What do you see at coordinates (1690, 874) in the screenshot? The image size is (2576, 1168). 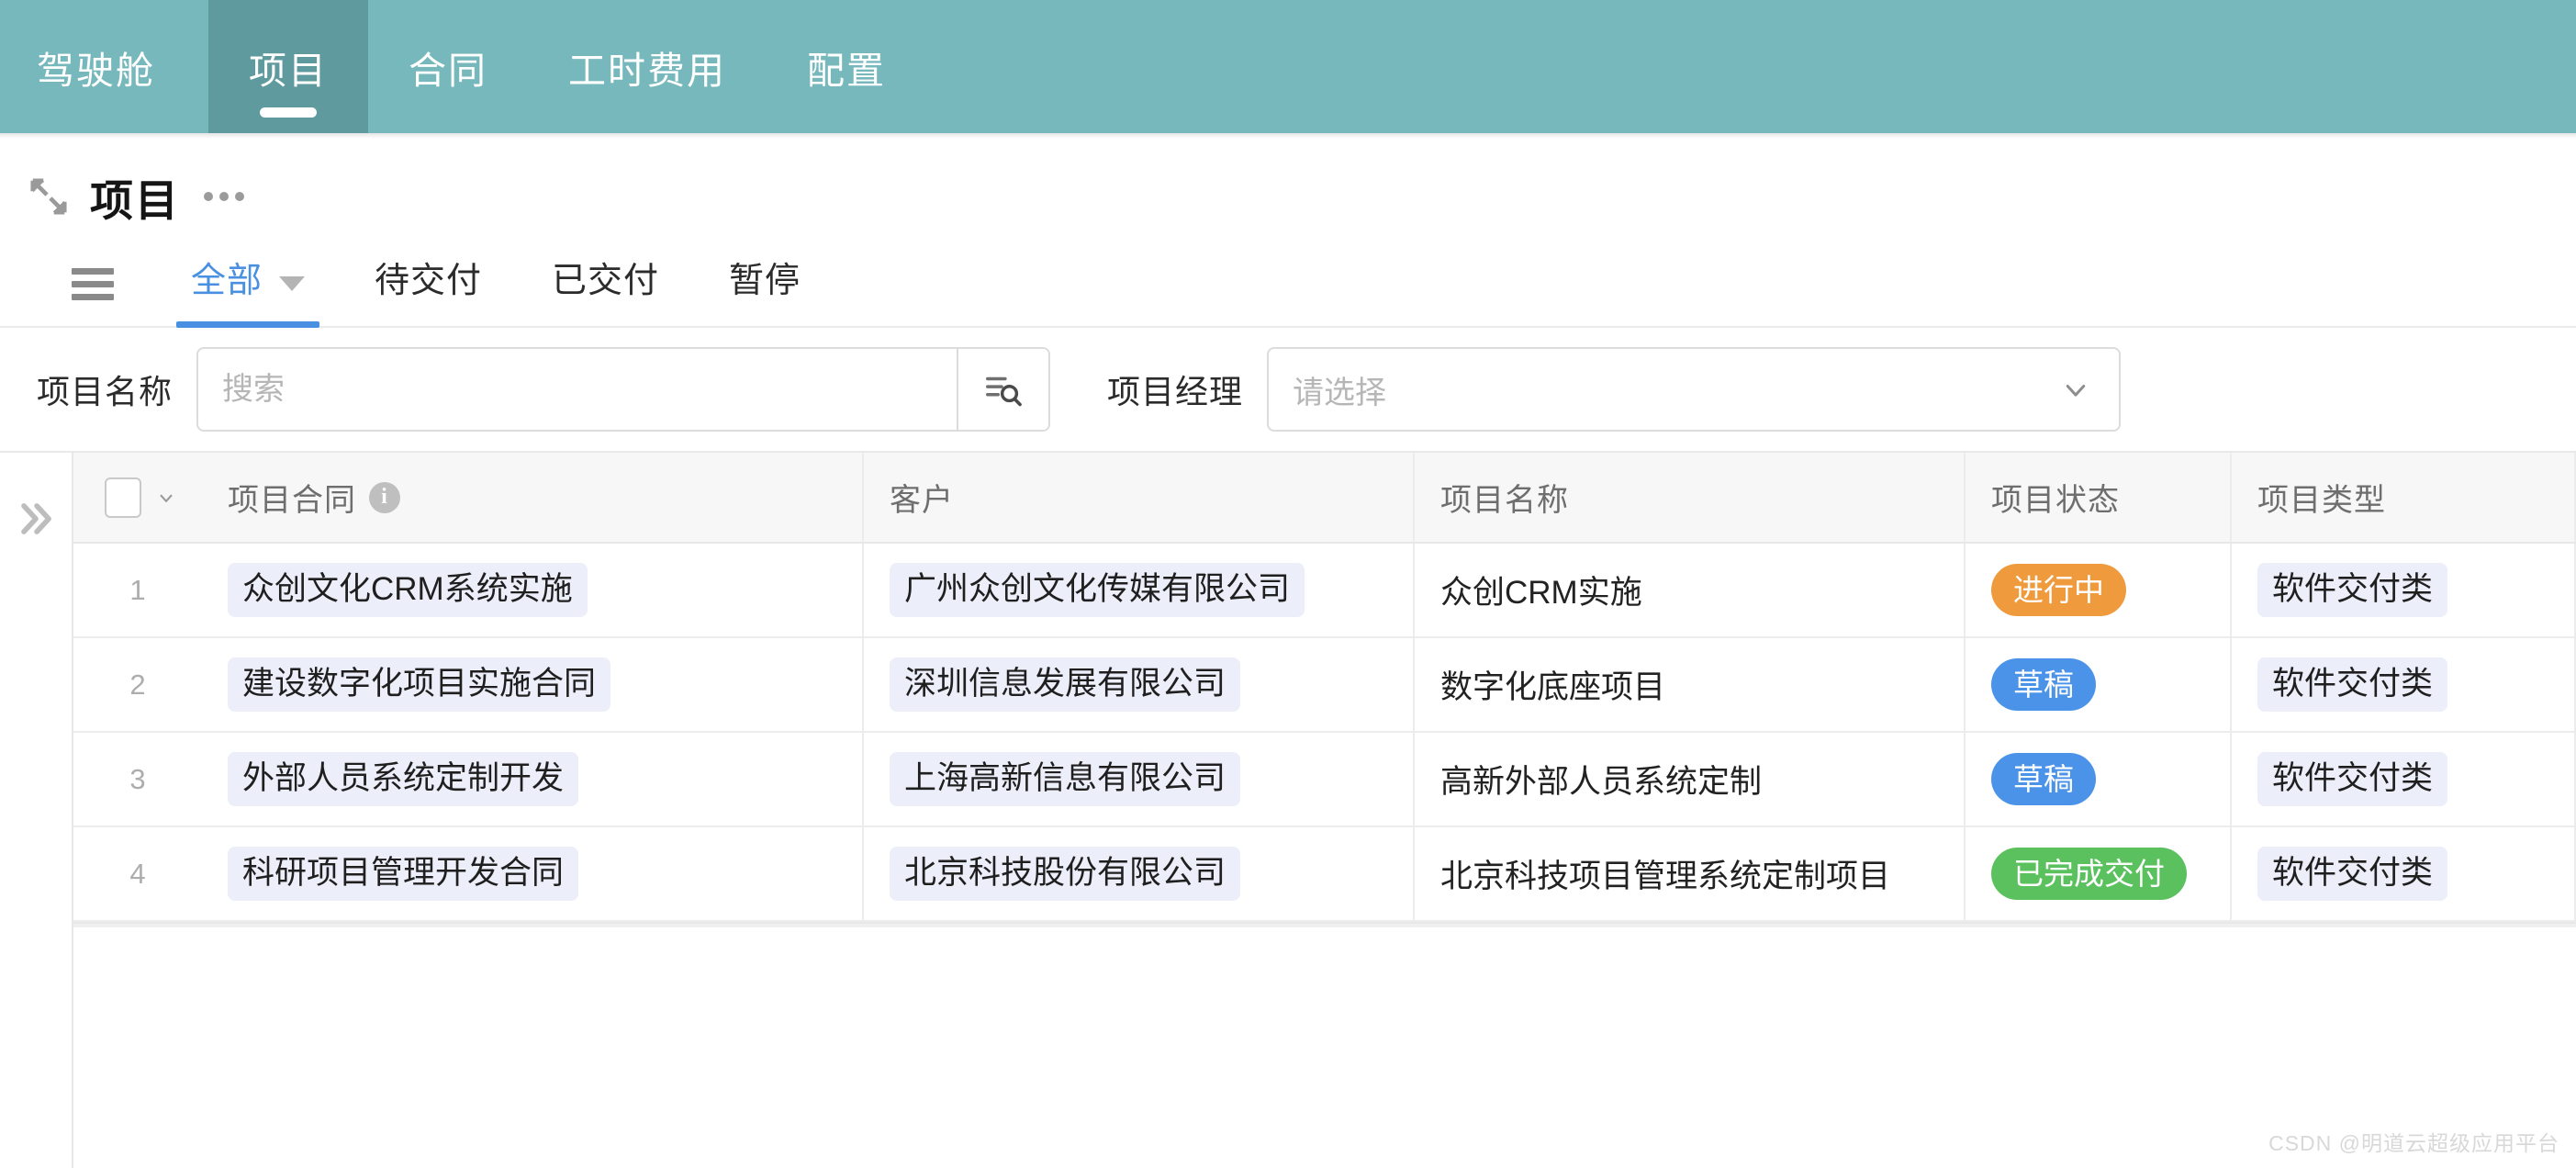 I see `cell-project-name: 北京科技项目管理系统定制项目` at bounding box center [1690, 874].